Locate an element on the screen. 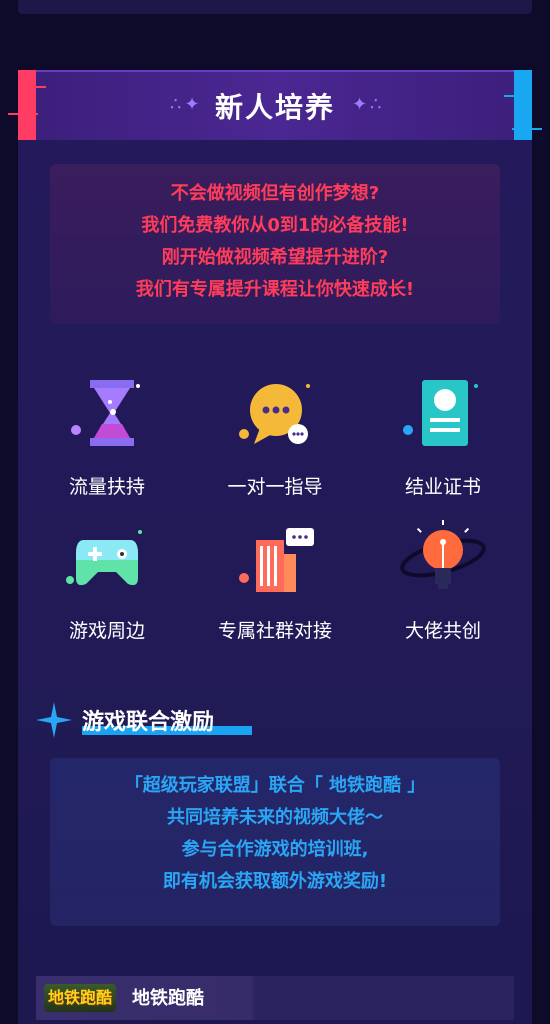 The image size is (550, 1024). subtitle-text: 游戏联合激励 is located at coordinates (148, 722).